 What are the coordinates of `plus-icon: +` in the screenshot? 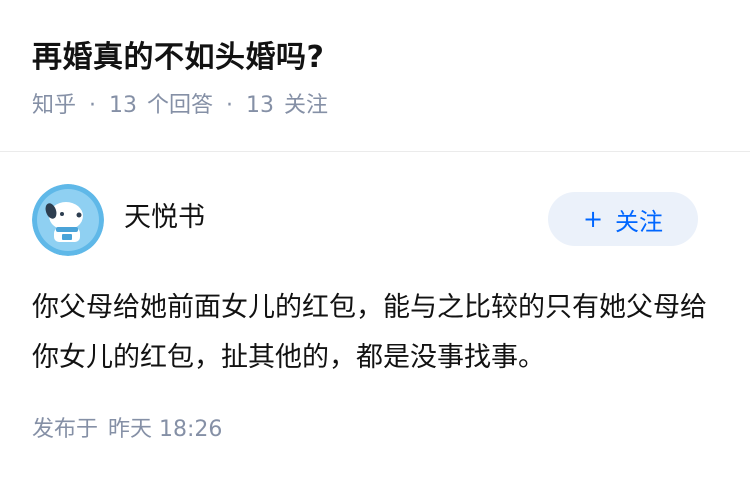 It's located at (593, 219).